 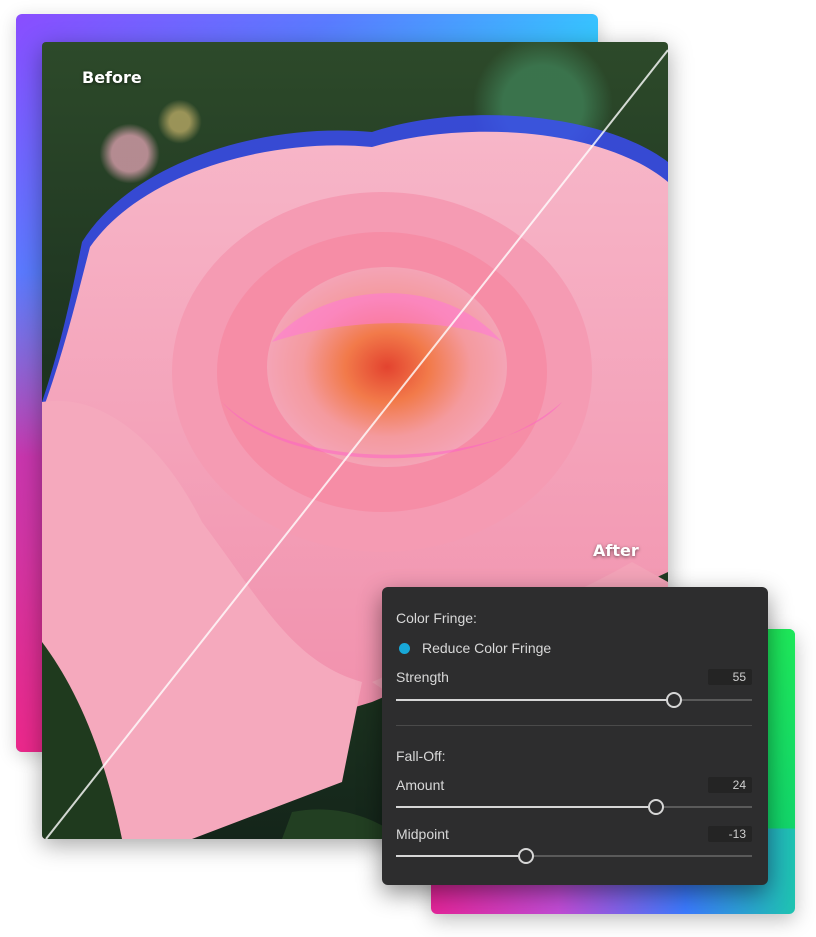 What do you see at coordinates (655, 807) in the screenshot?
I see `amount-slider-thumb` at bounding box center [655, 807].